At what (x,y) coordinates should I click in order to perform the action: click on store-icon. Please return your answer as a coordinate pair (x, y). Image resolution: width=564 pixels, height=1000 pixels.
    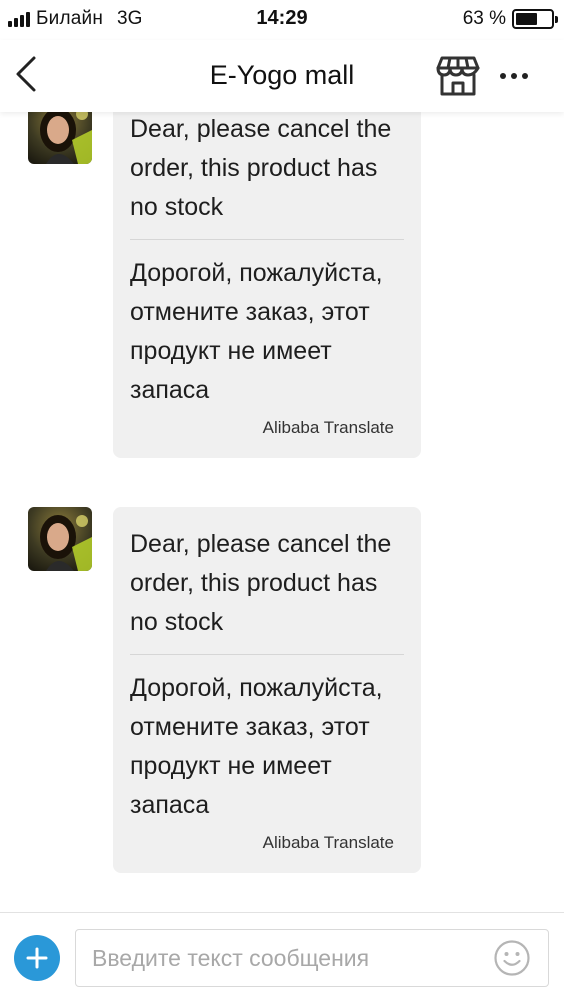
    Looking at the image, I should click on (458, 76).